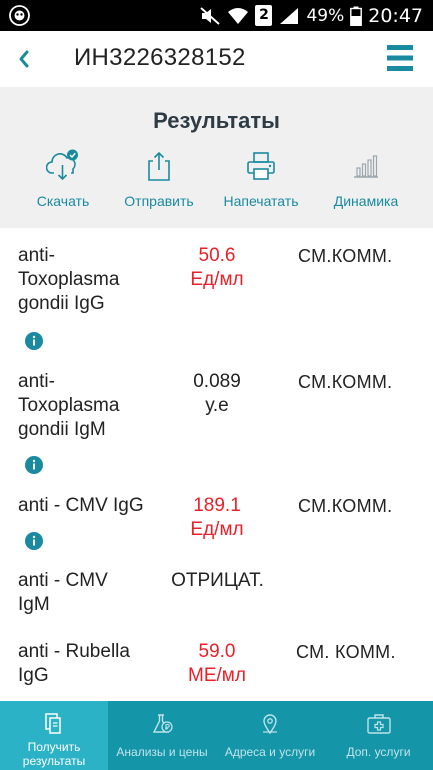 The image size is (433, 770). What do you see at coordinates (356, 16) in the screenshot?
I see `battery-icon` at bounding box center [356, 16].